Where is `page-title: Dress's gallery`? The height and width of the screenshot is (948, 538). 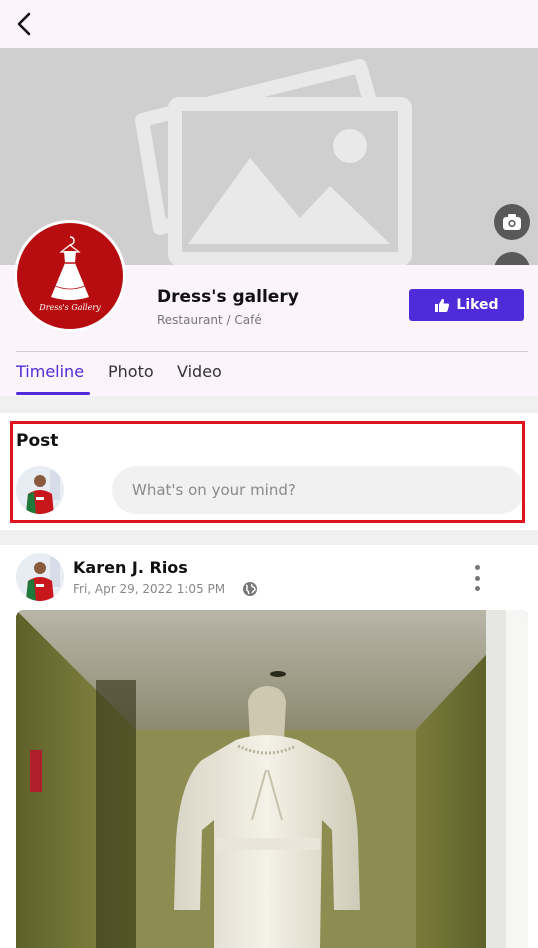
page-title: Dress's gallery is located at coordinates (228, 297).